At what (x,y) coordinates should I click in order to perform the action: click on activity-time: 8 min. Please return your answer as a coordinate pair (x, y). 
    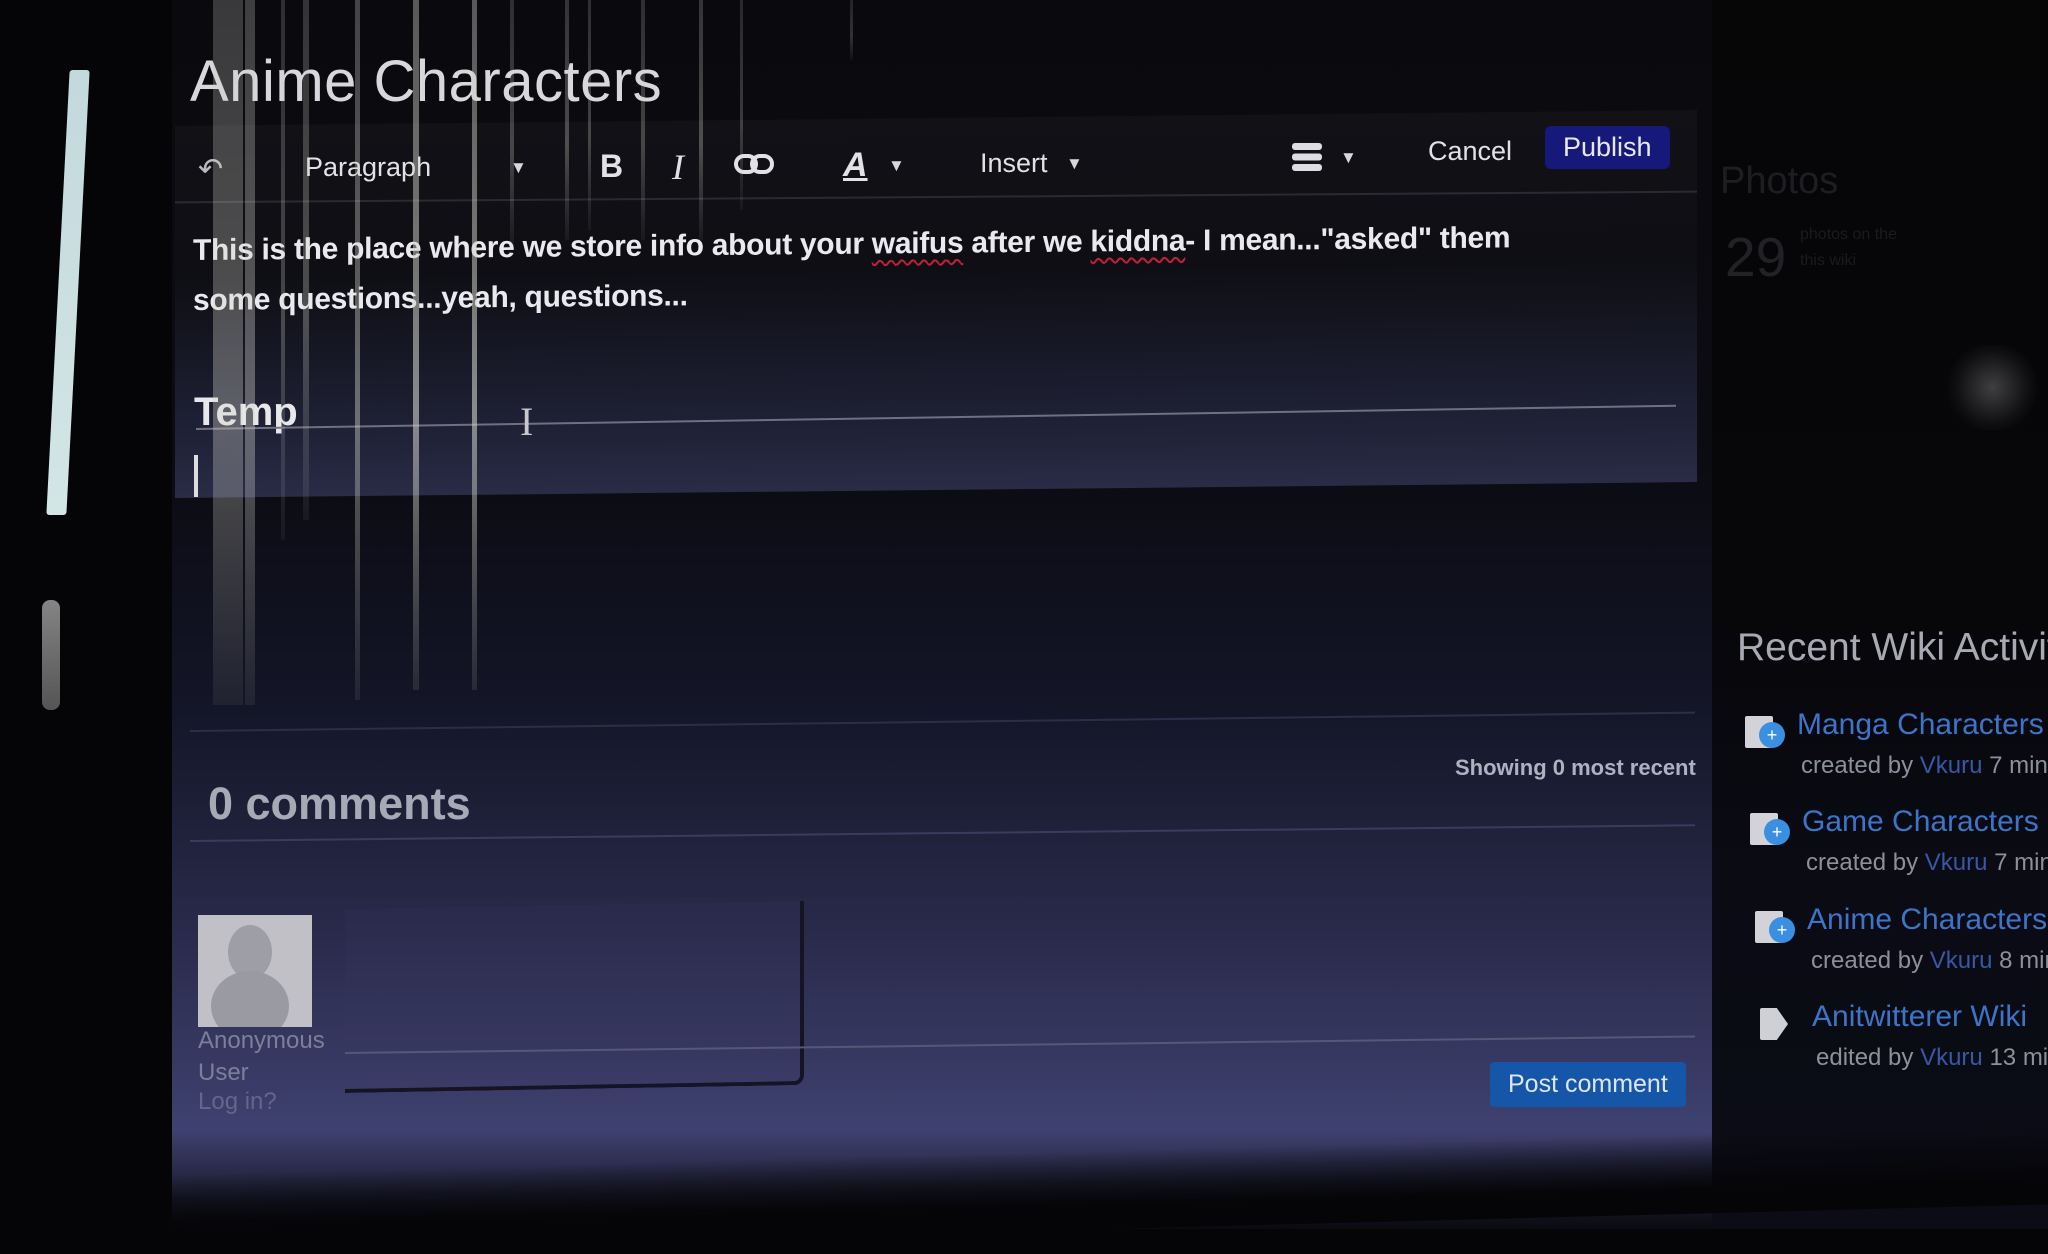
    Looking at the image, I should click on (2023, 960).